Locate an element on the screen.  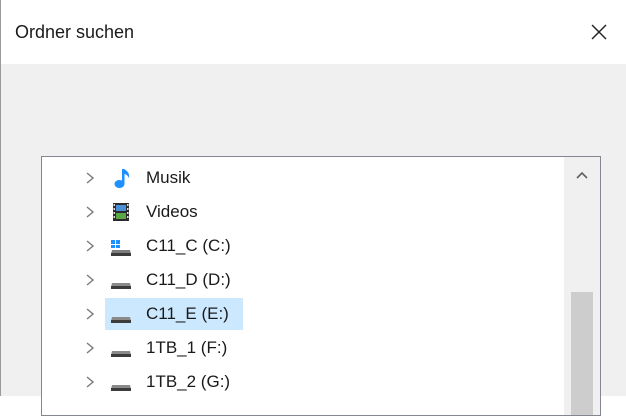
tree-item-drive-c: C11_C (C:) is located at coordinates (302, 246).